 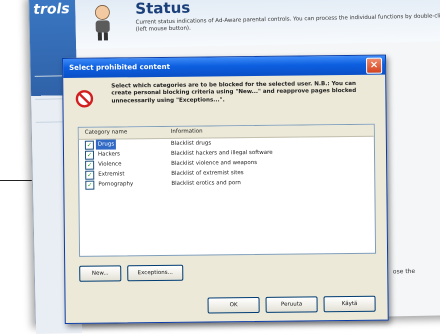 I want to click on close-button: ×, so click(x=374, y=65).